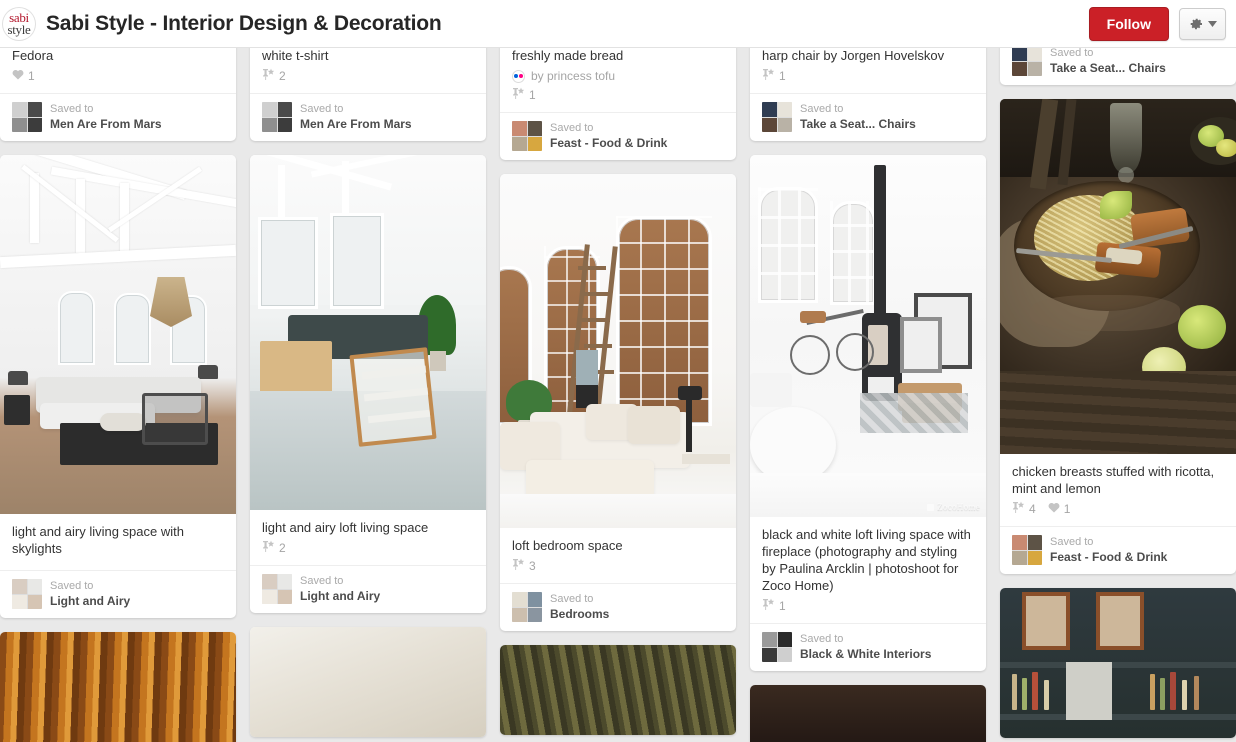 This screenshot has height=742, width=1236. Describe the element at coordinates (340, 596) in the screenshot. I see `board-name: Light and Airy` at that location.